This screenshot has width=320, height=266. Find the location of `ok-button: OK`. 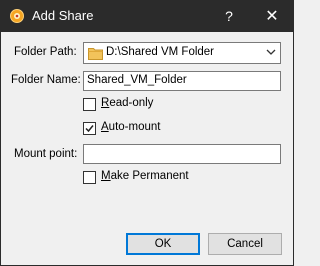

ok-button: OK is located at coordinates (163, 244).